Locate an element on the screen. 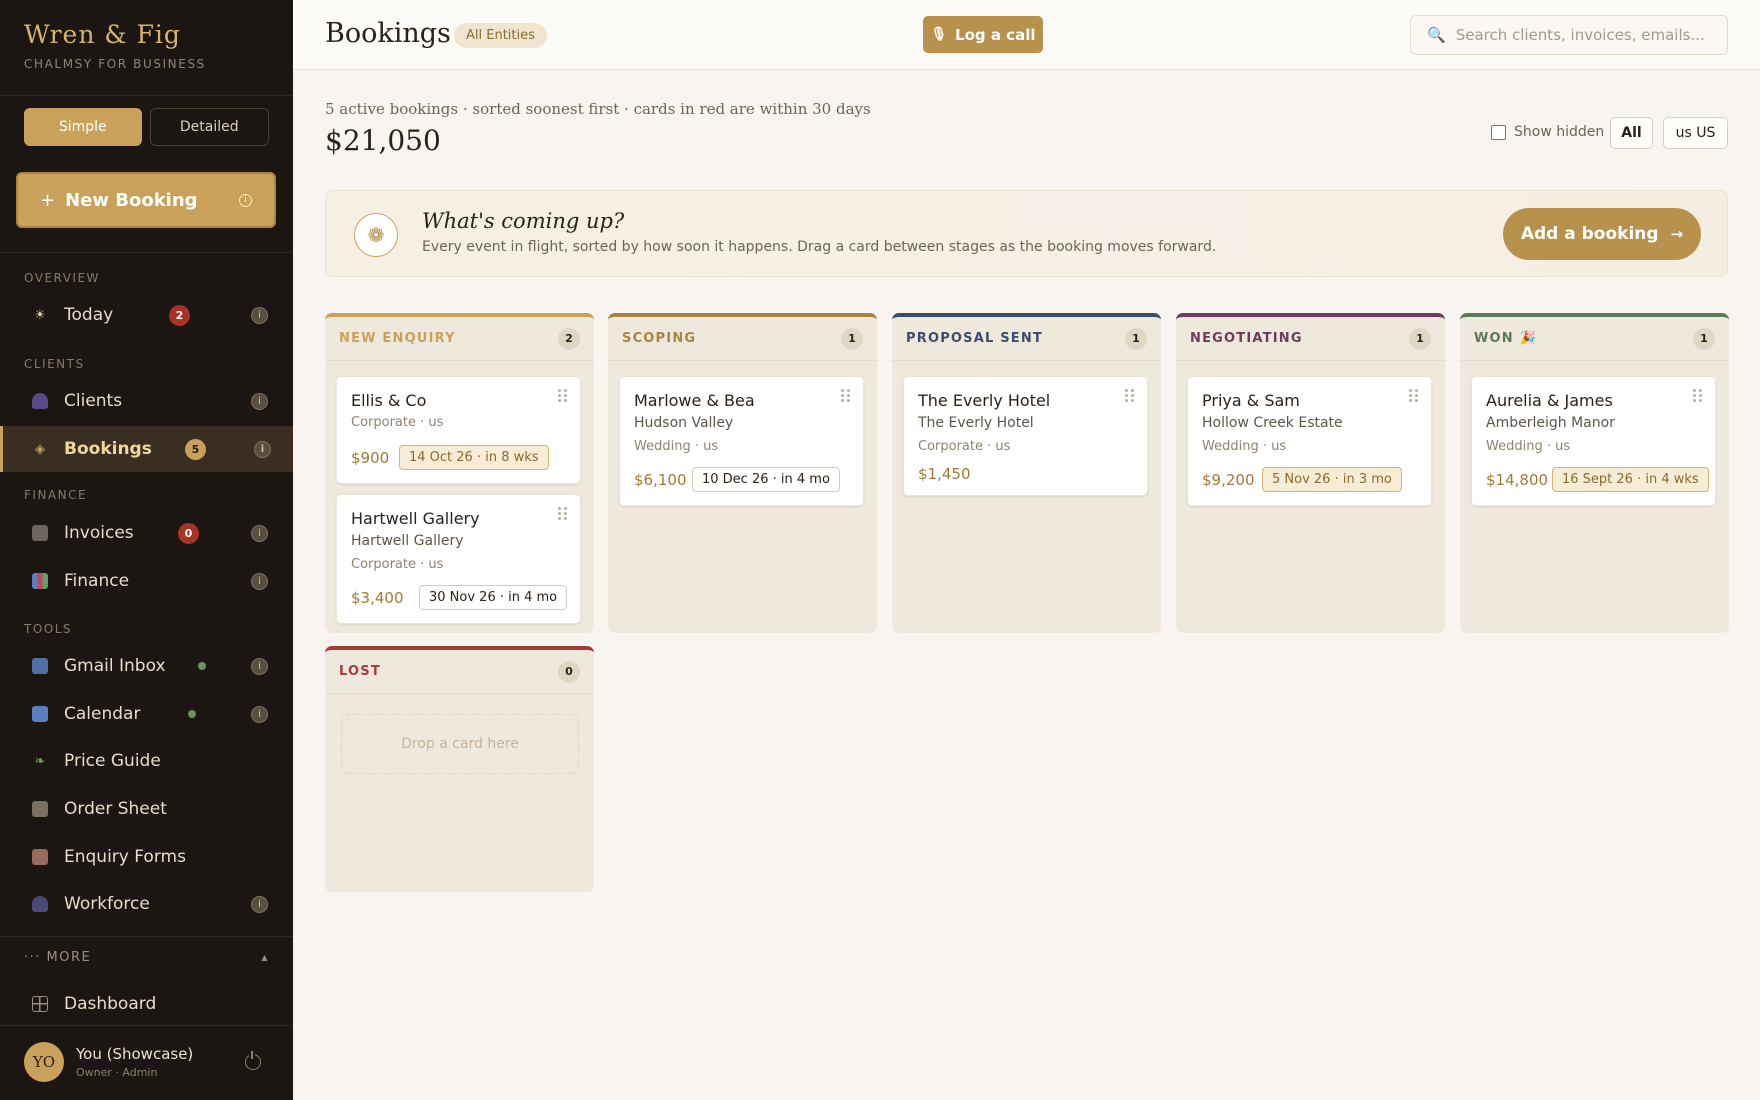 The height and width of the screenshot is (1100, 1760). kanban-column: LOST 0 Drop a card here is located at coordinates (459, 769).